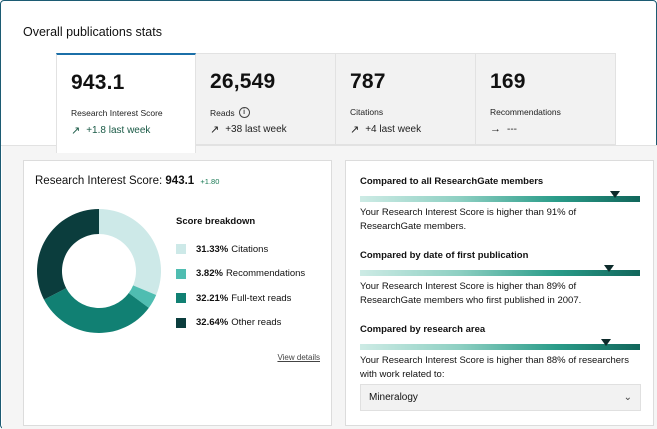 The height and width of the screenshot is (429, 657). Describe the element at coordinates (627, 397) in the screenshot. I see `chevron-down-icon: ⌄` at that location.